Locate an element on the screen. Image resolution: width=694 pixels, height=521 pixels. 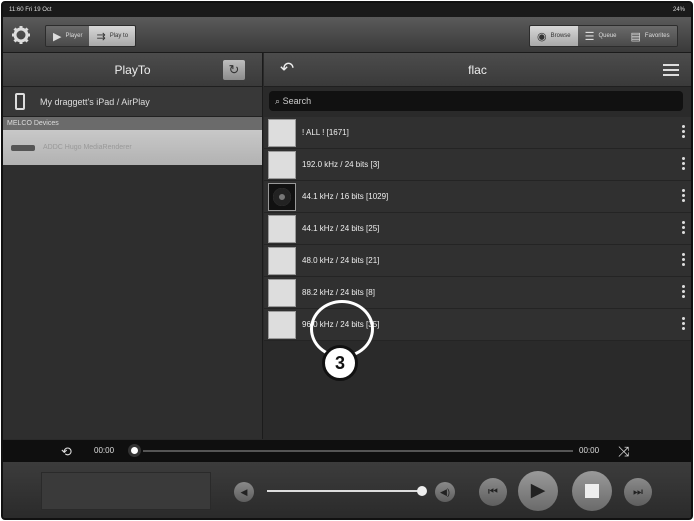
next-icon: ⏭ is located at coordinates (638, 492).